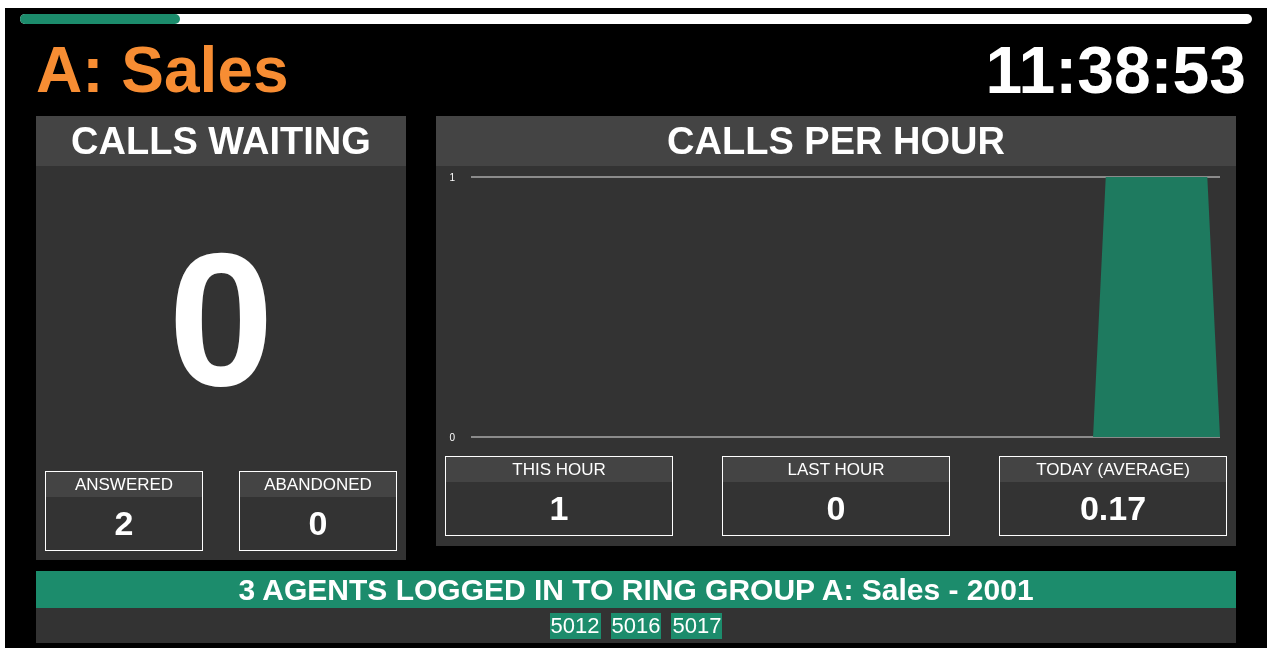  What do you see at coordinates (124, 523) in the screenshot?
I see `stat-value: 2` at bounding box center [124, 523].